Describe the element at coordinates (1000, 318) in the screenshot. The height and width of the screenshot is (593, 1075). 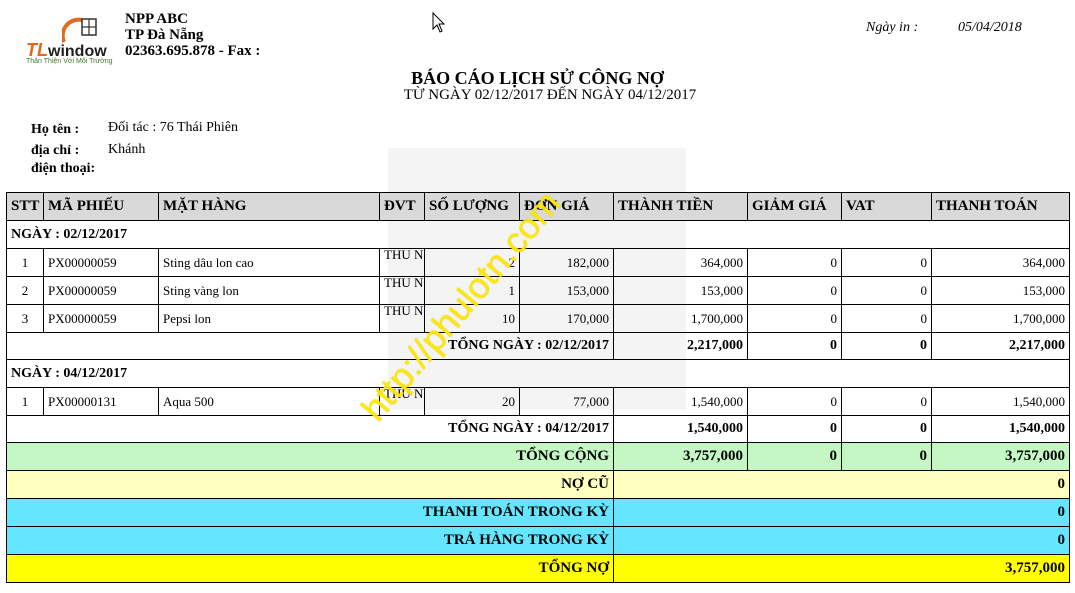
I see `row-payment: 1,700,000` at that location.